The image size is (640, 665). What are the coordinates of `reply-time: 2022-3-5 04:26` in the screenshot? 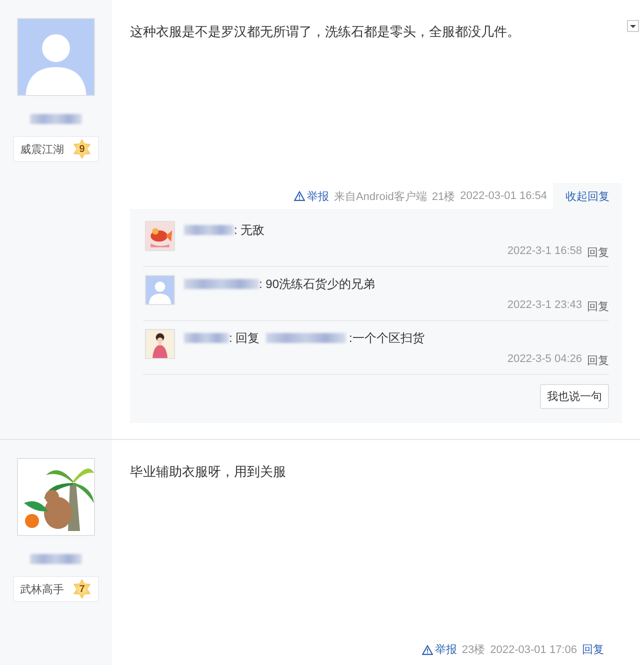 It's located at (544, 360).